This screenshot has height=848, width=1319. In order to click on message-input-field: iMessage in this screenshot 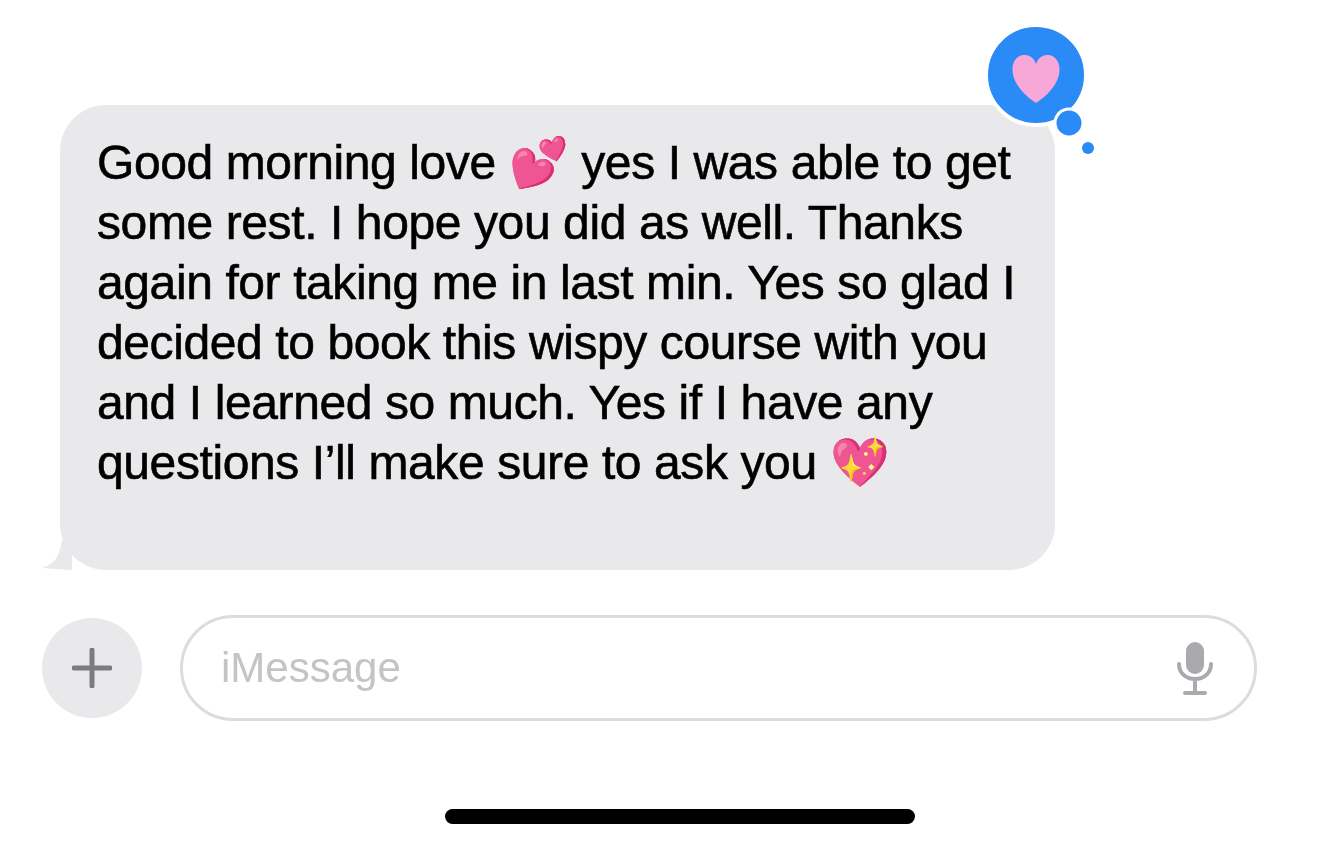, I will do `click(718, 668)`.